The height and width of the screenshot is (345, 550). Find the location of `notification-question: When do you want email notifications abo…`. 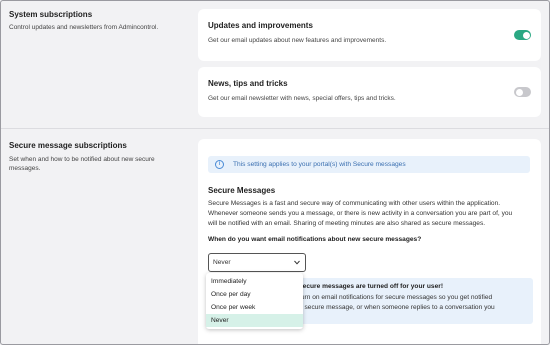

notification-question: When do you want email notifications abo… is located at coordinates (315, 239).